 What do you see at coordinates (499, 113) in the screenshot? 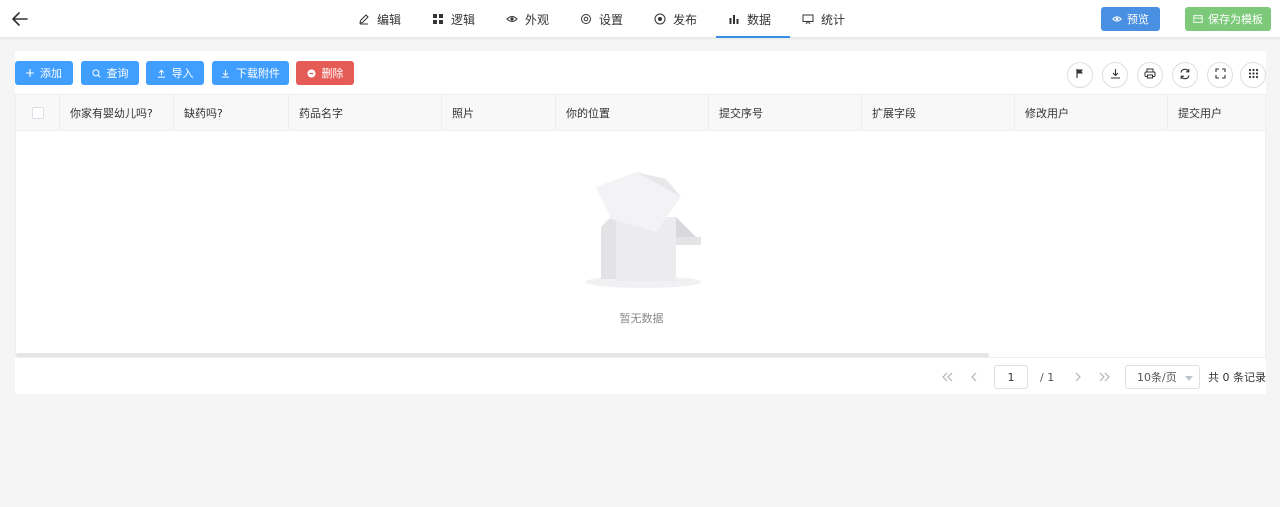
I see `column-header: 照片` at bounding box center [499, 113].